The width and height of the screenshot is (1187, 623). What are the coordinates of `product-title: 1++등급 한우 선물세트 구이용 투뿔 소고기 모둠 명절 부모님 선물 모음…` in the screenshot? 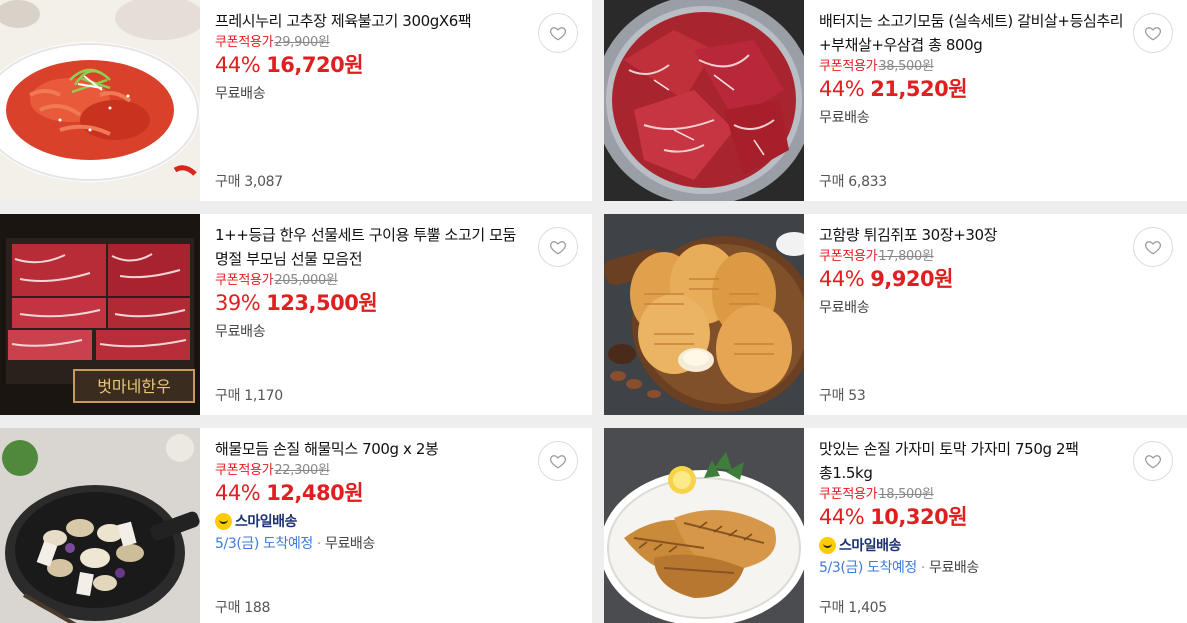 It's located at (370, 247).